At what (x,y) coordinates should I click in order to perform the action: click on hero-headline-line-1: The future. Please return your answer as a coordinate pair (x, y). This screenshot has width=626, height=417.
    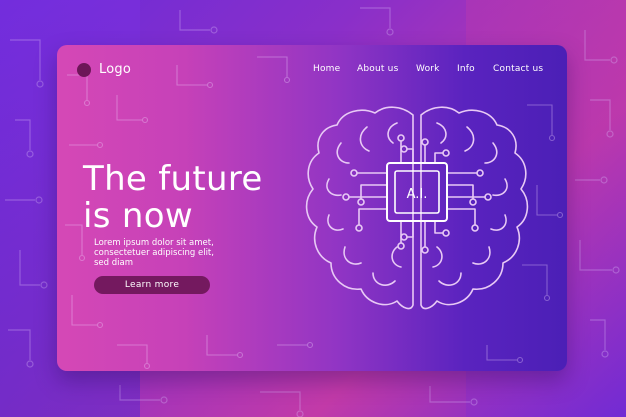
    Looking at the image, I should click on (173, 179).